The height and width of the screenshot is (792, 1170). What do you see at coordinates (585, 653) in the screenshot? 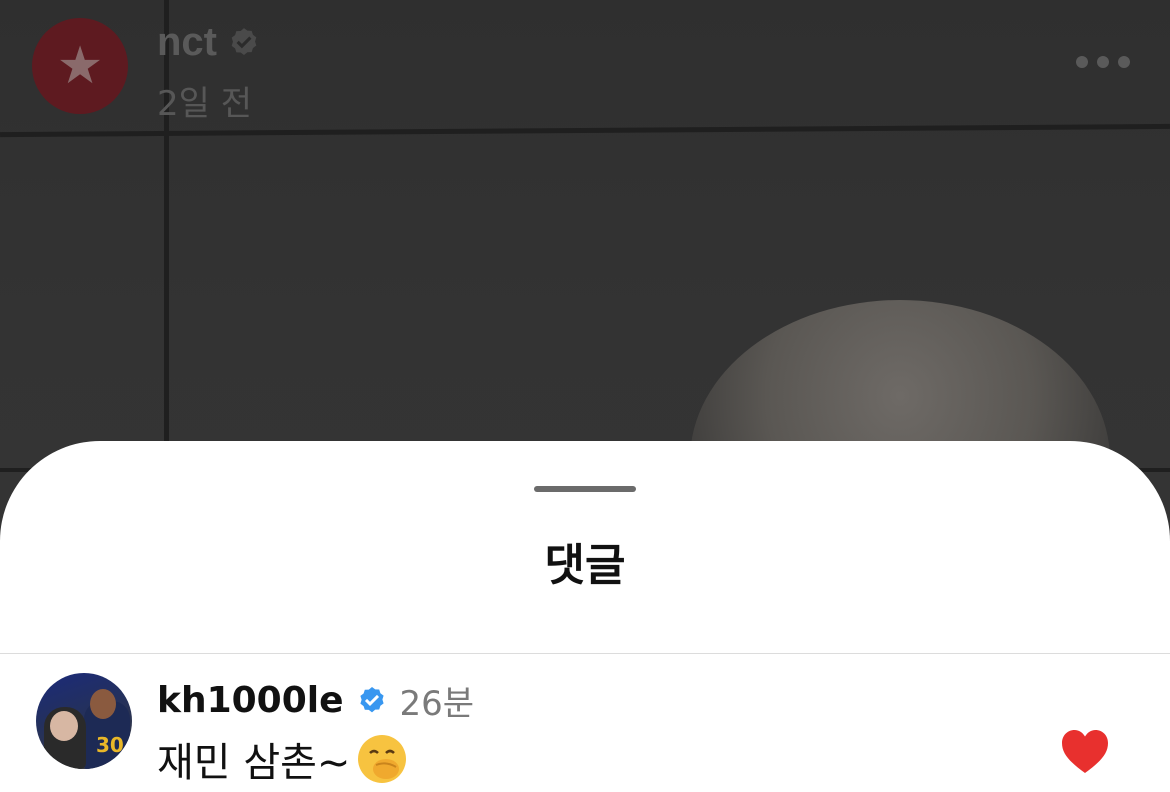
I see `divider` at bounding box center [585, 653].